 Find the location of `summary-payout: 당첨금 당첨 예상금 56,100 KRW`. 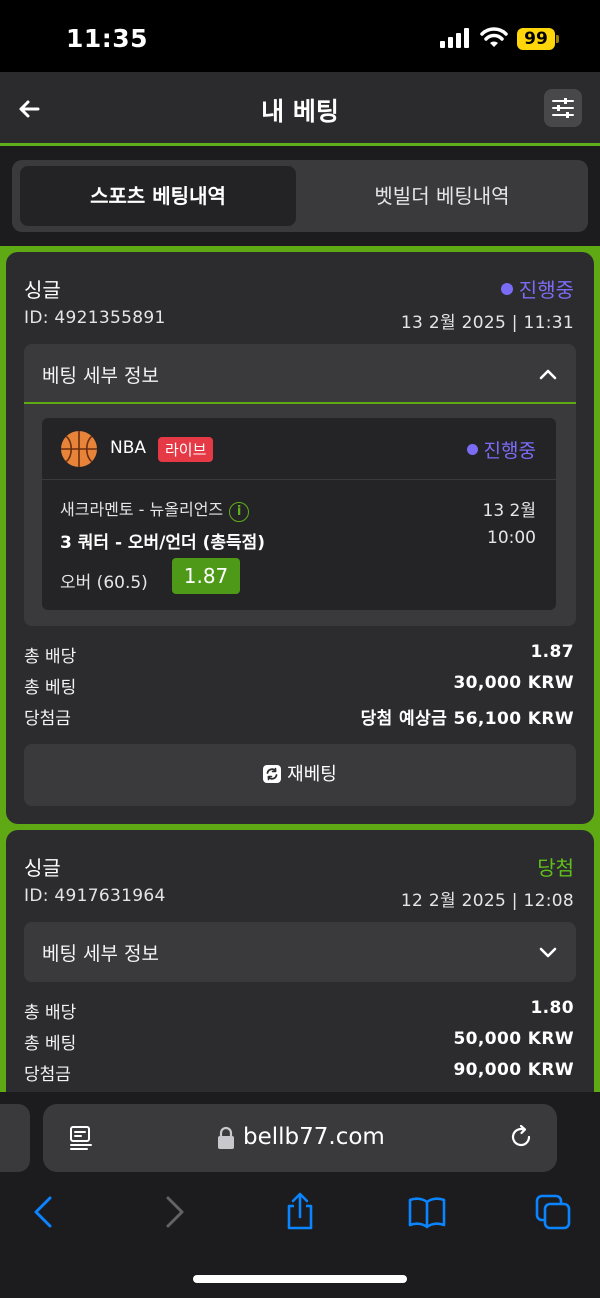

summary-payout: 당첨금 당첨 예상금 56,100 KRW is located at coordinates (299, 717).